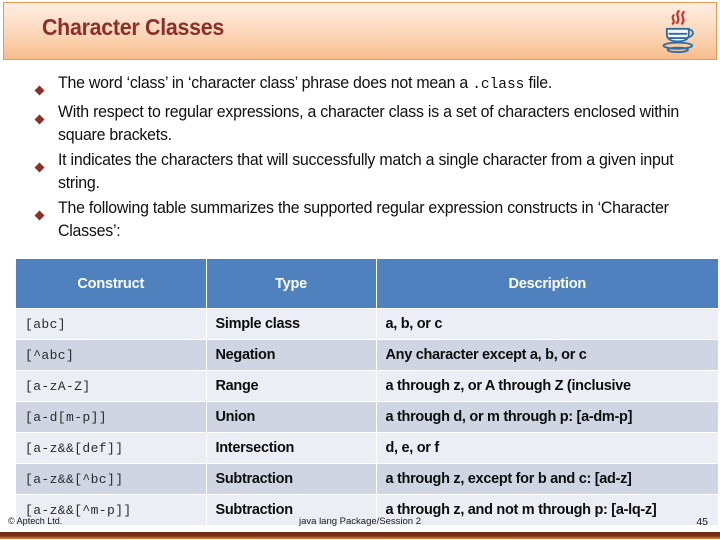  I want to click on table-row: [abc] Simple class a, b, or c, so click(367, 324).